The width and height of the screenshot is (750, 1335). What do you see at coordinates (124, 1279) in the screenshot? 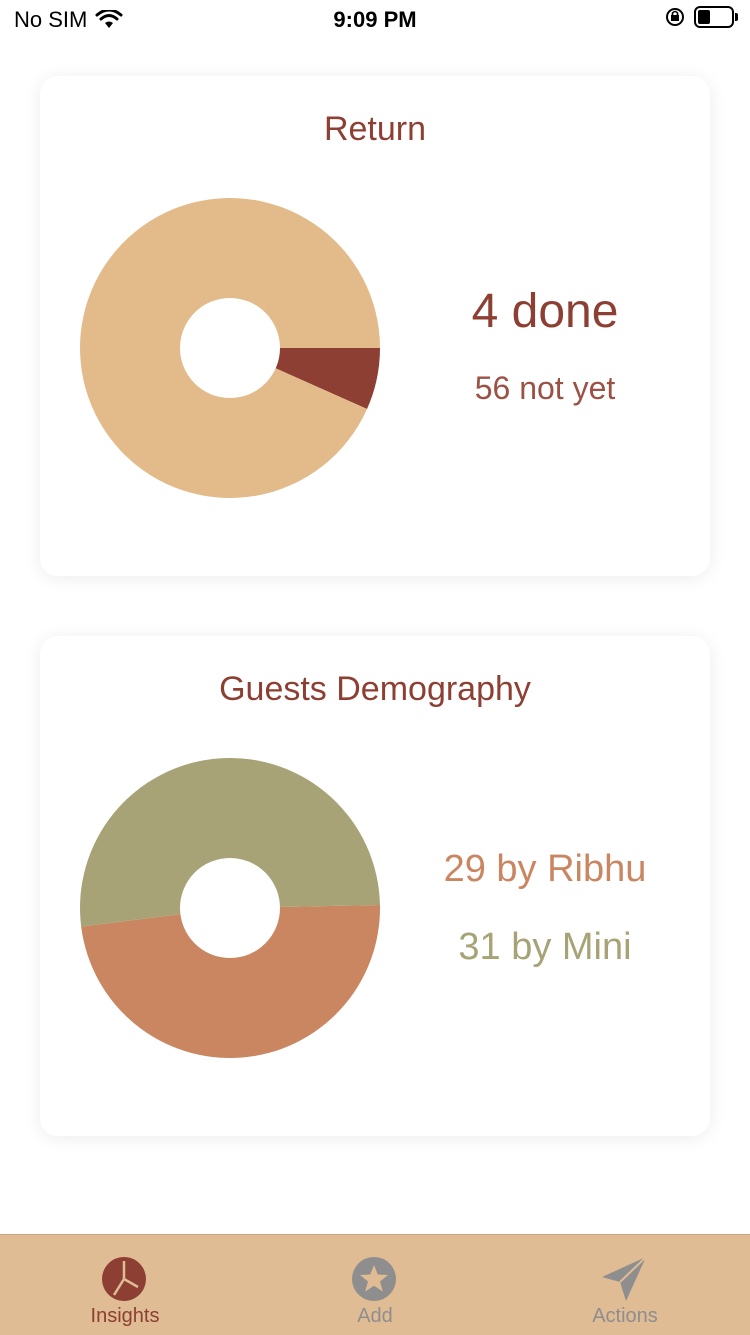
I see `pie-chart-icon` at bounding box center [124, 1279].